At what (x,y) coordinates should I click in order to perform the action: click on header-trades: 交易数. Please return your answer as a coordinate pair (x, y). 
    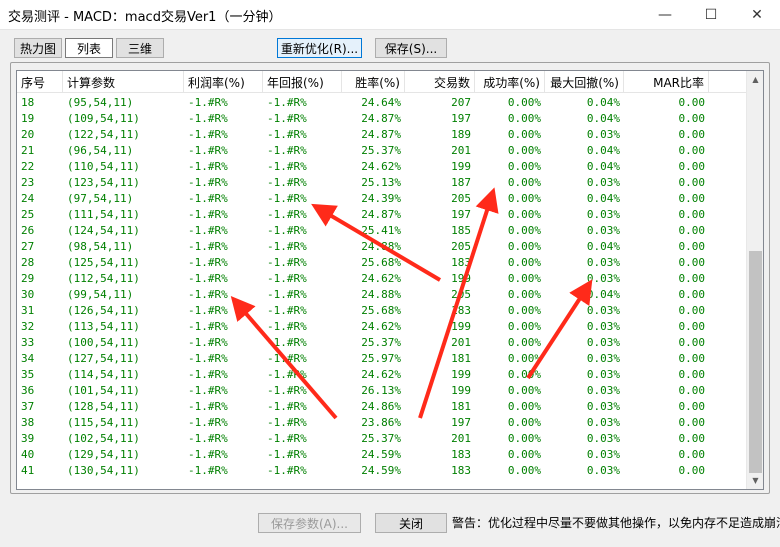
    Looking at the image, I should click on (440, 82).